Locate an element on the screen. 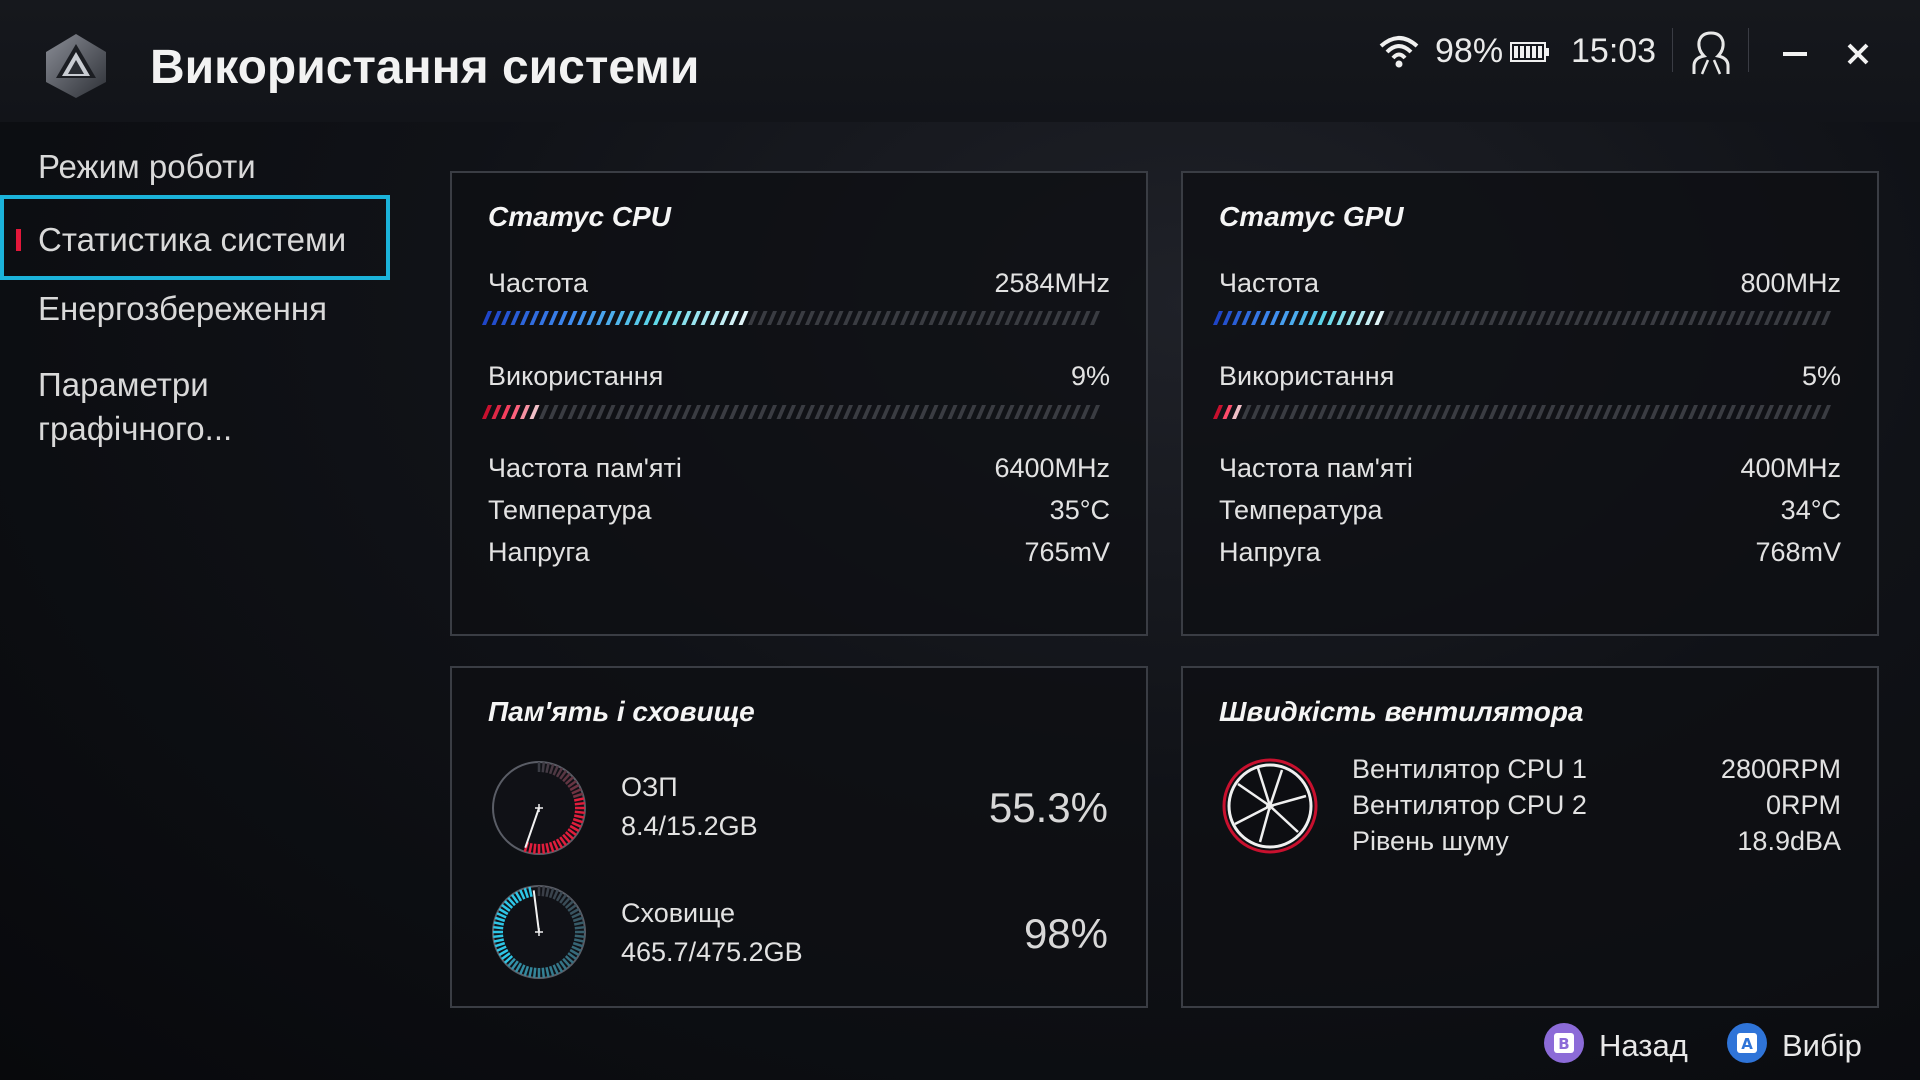 This screenshot has height=1080, width=1920. card-title: Швидкість вентилятора is located at coordinates (1401, 711).